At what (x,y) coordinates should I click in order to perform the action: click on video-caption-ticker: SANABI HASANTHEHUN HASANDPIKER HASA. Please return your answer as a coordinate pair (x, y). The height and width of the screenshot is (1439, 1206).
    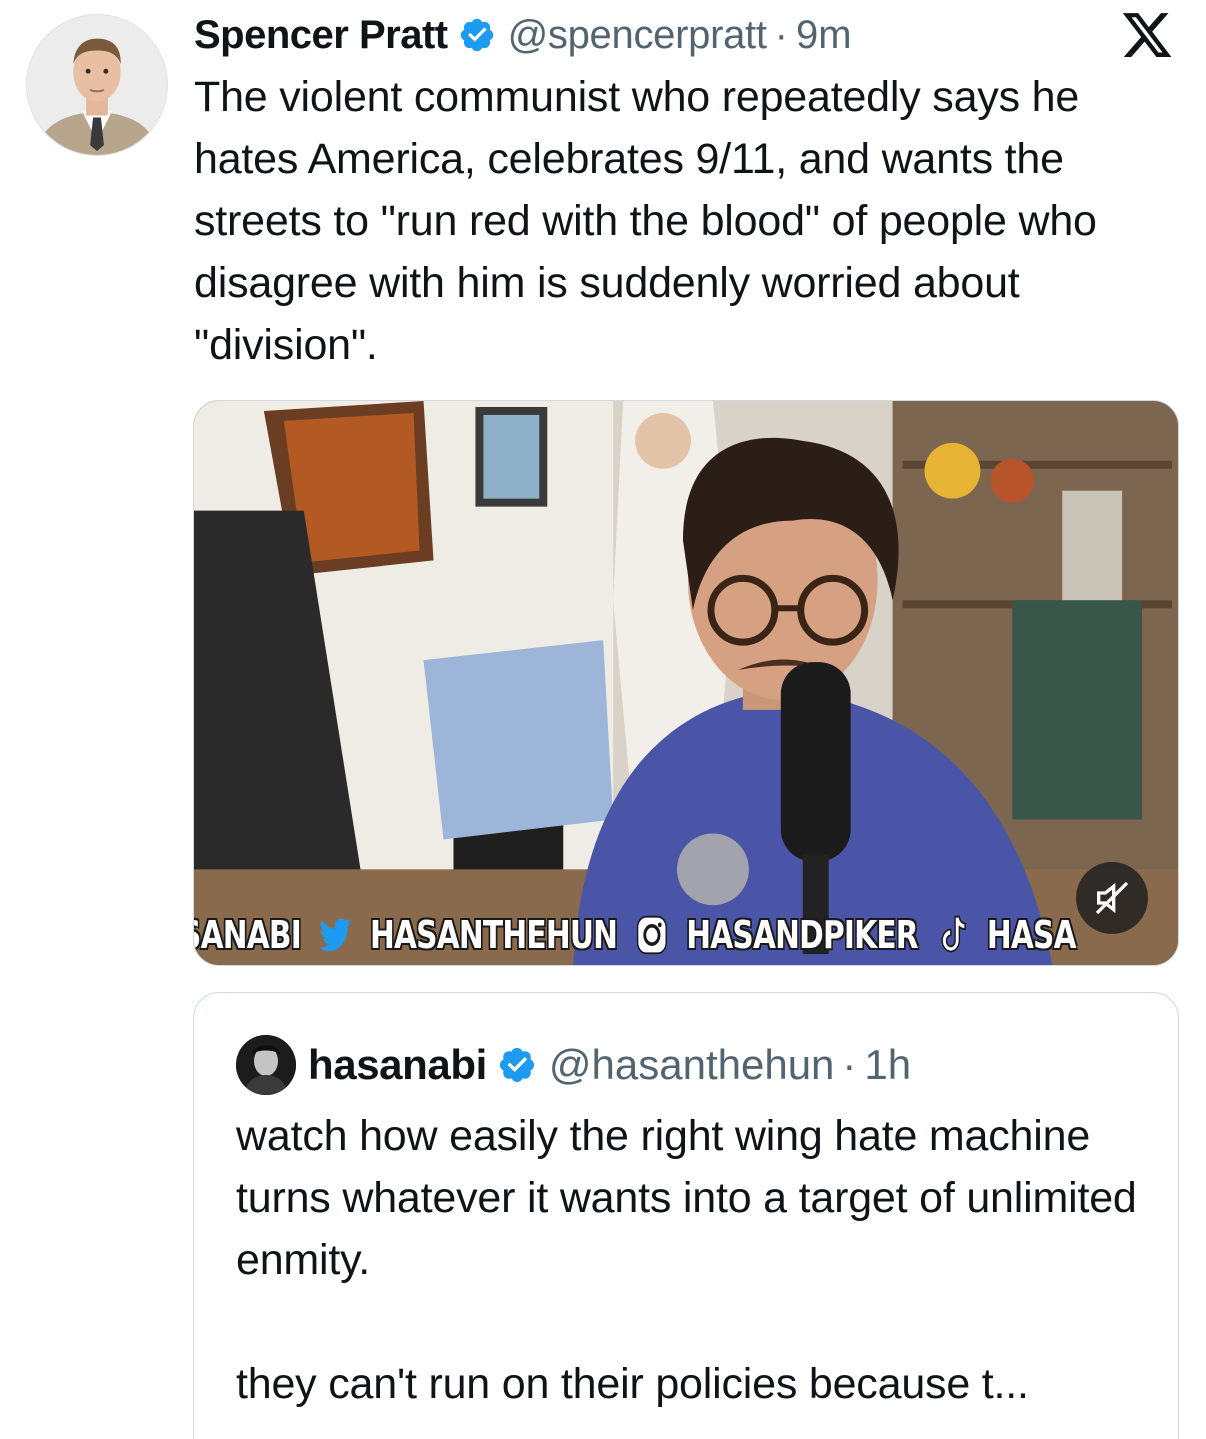
    Looking at the image, I should click on (686, 934).